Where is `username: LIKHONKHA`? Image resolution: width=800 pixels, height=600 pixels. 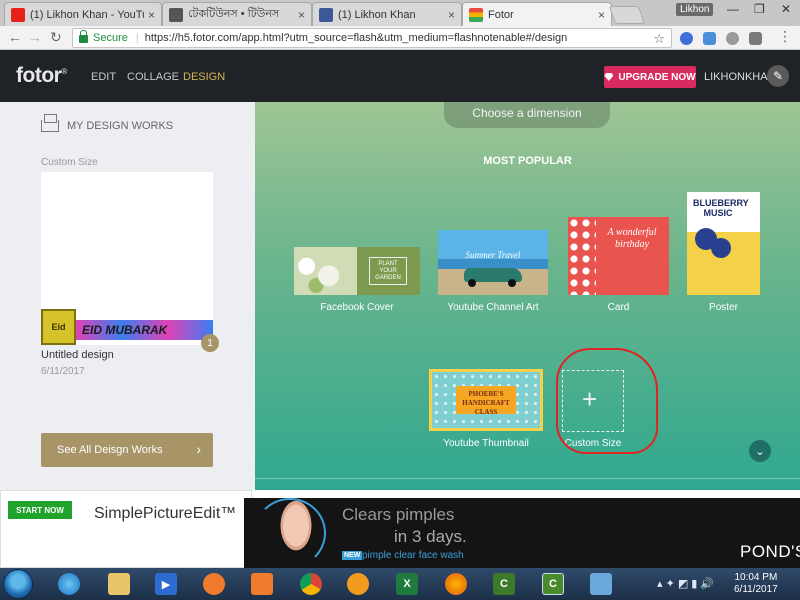
username: LIKHONKHA is located at coordinates (736, 77).